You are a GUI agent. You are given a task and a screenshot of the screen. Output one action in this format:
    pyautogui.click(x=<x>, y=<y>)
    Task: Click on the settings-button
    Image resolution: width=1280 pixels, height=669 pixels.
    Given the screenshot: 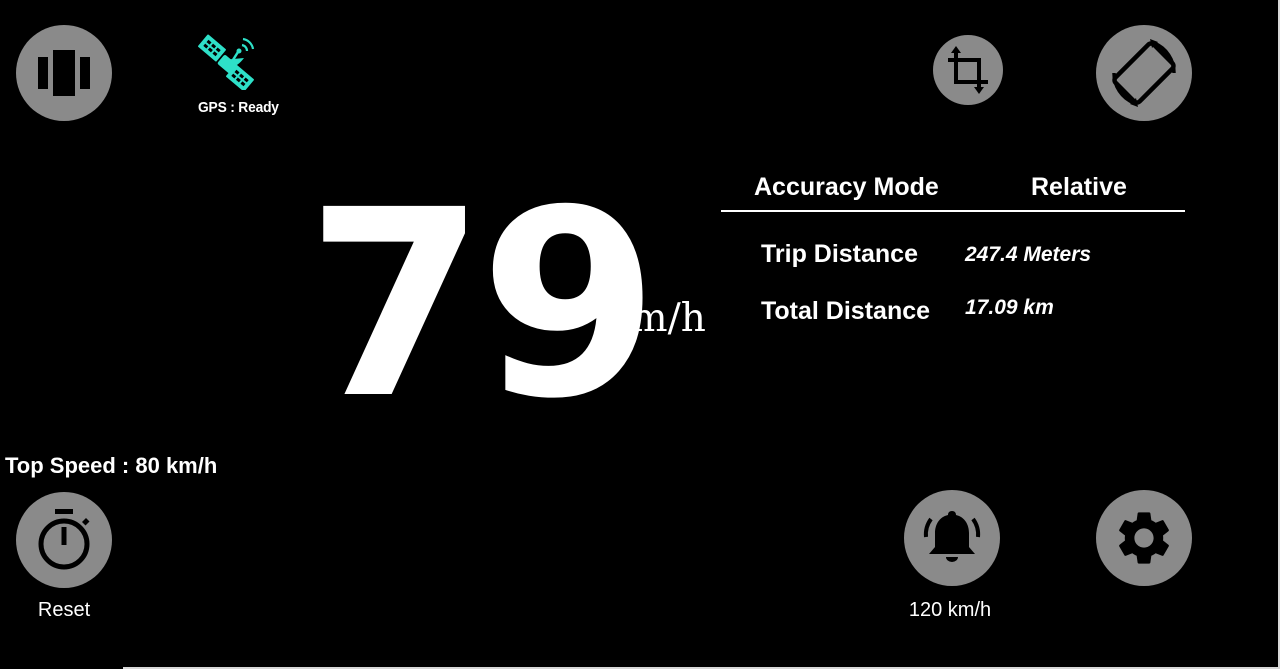 What is the action you would take?
    pyautogui.click(x=1144, y=538)
    